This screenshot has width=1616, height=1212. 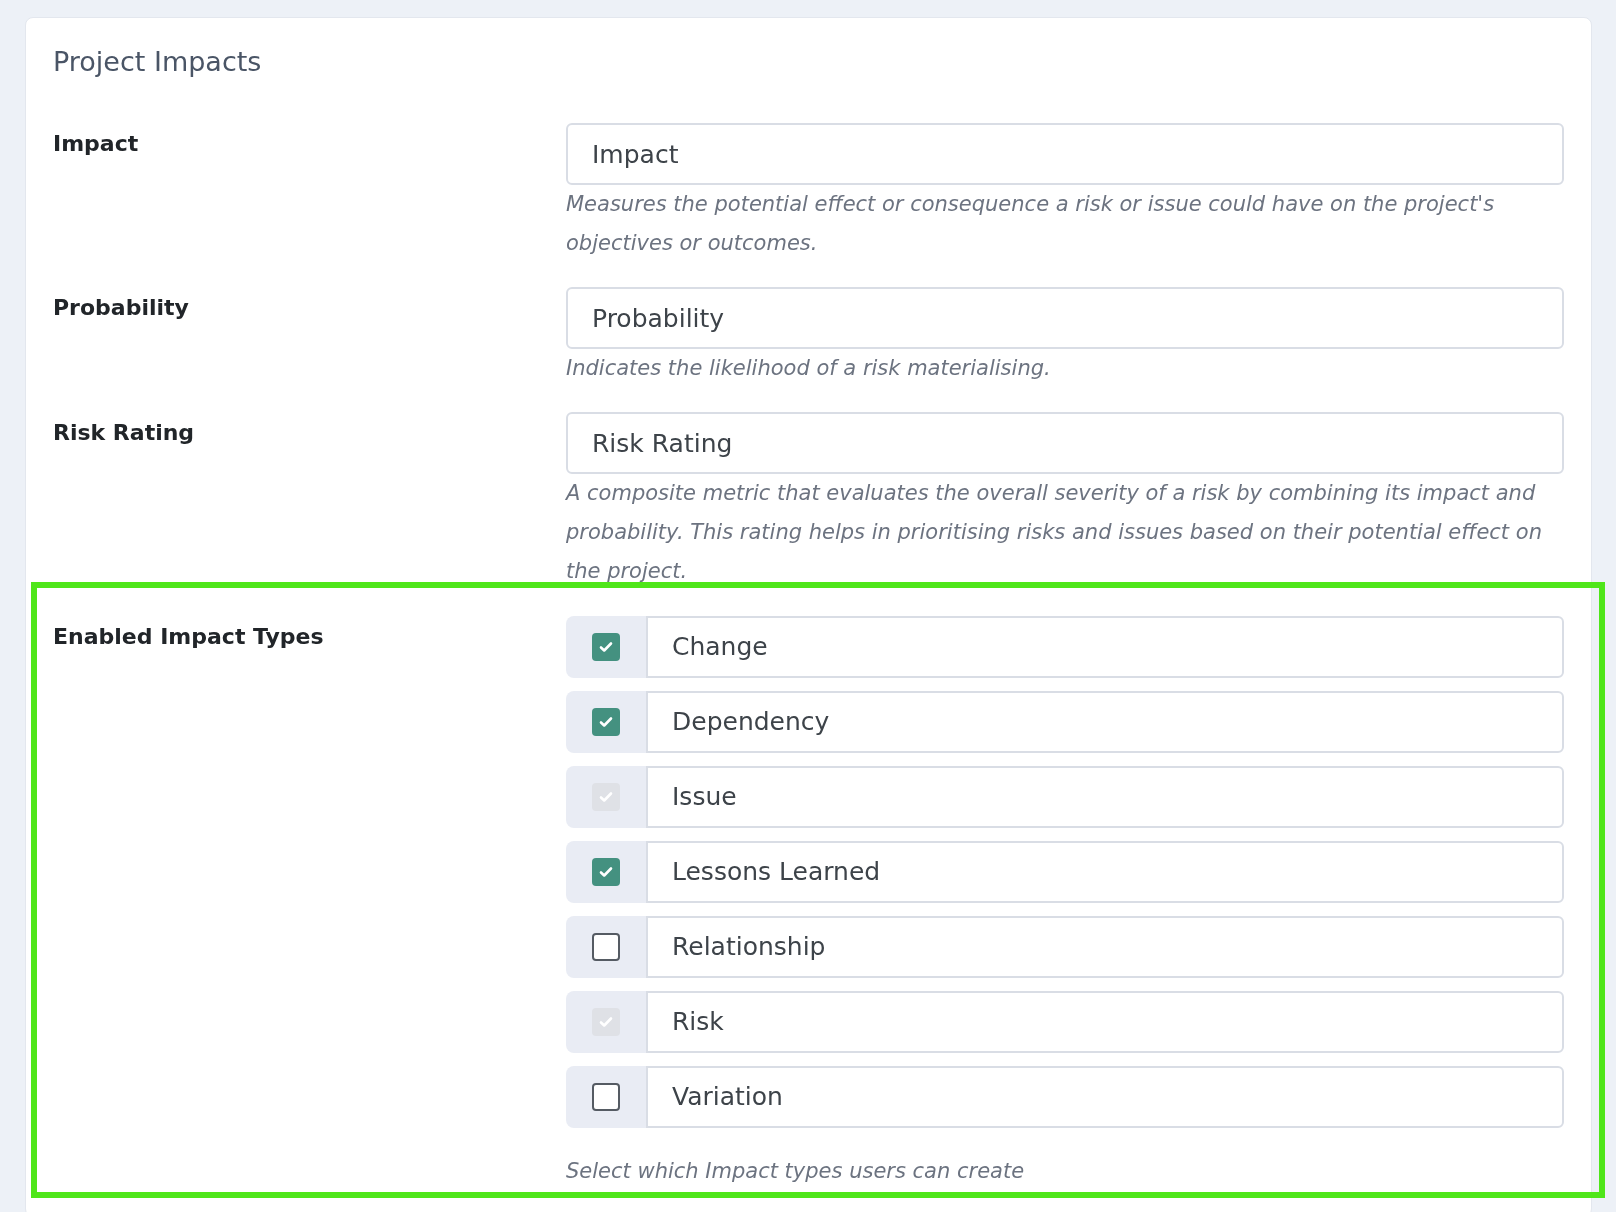 What do you see at coordinates (96, 143) in the screenshot?
I see `field-label: Impact` at bounding box center [96, 143].